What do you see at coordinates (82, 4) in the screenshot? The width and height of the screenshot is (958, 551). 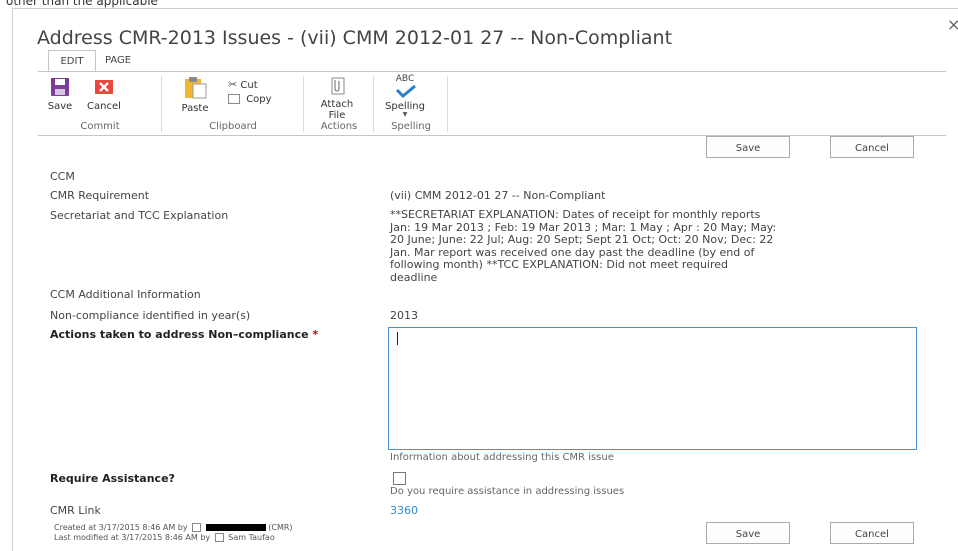 I see `page-text-fragment: other than the applicable` at bounding box center [82, 4].